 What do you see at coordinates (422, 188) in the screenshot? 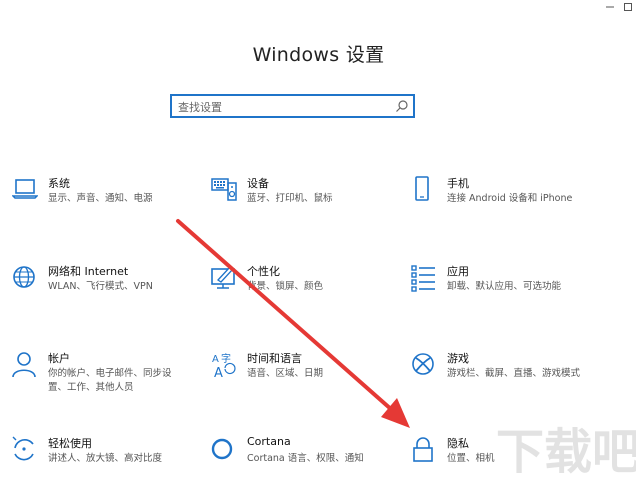
I see `phone-icon` at bounding box center [422, 188].